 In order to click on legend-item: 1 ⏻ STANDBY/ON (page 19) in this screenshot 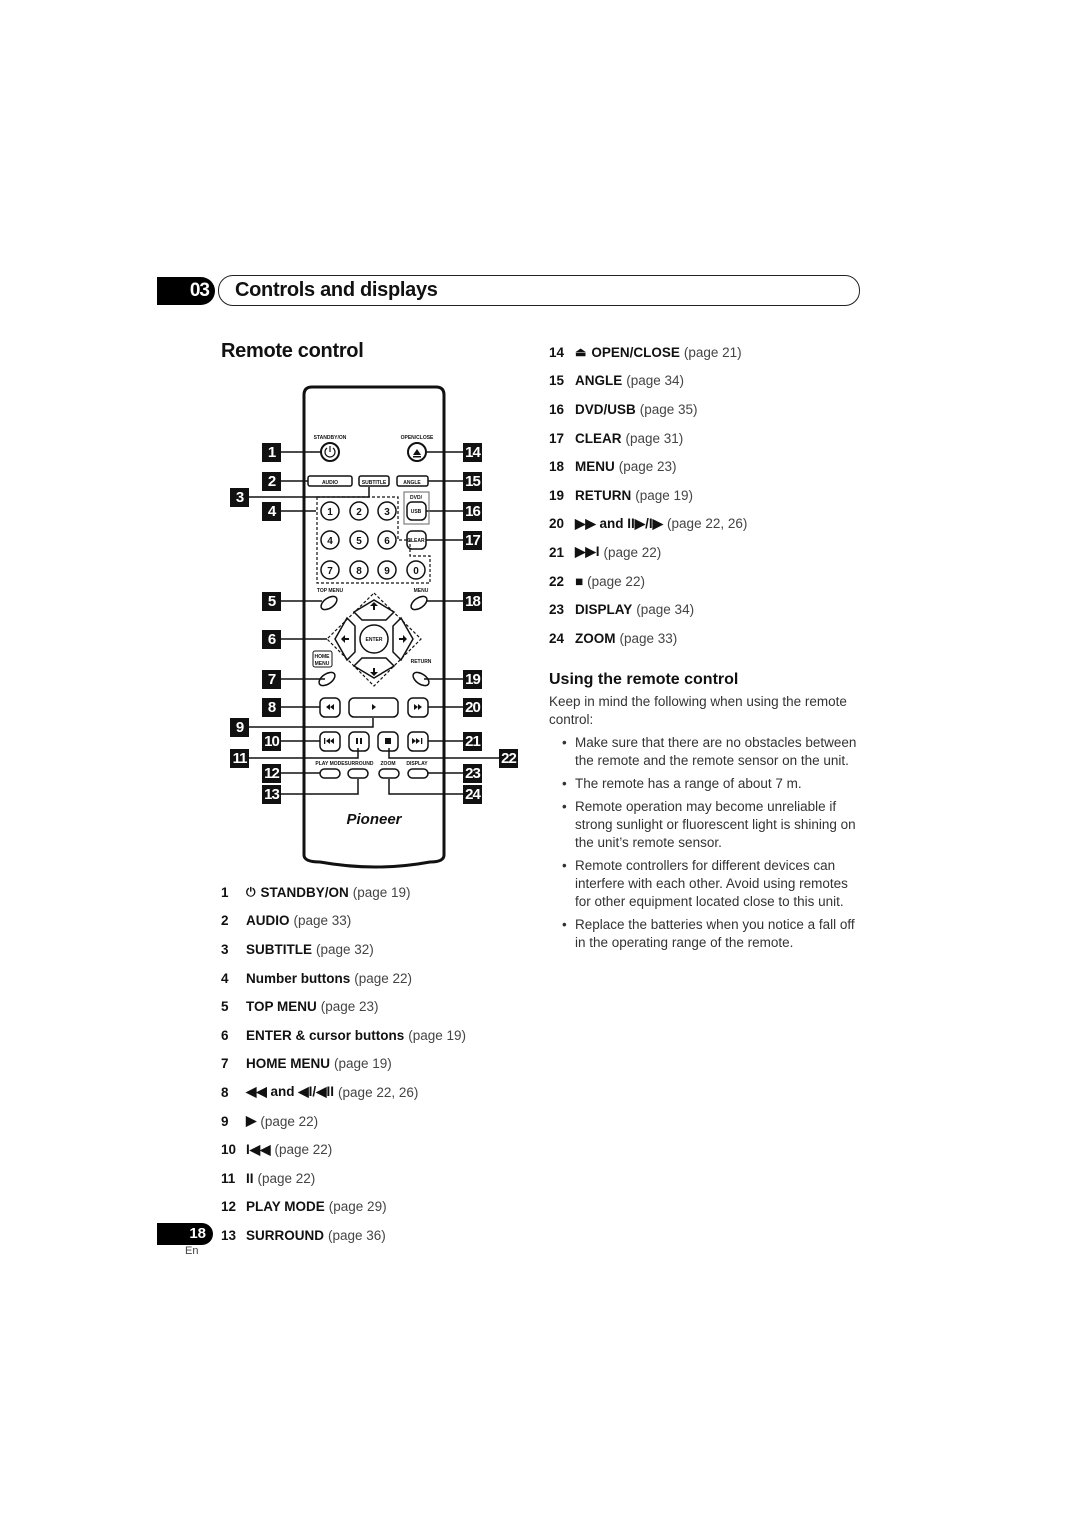, I will do `click(343, 892)`.